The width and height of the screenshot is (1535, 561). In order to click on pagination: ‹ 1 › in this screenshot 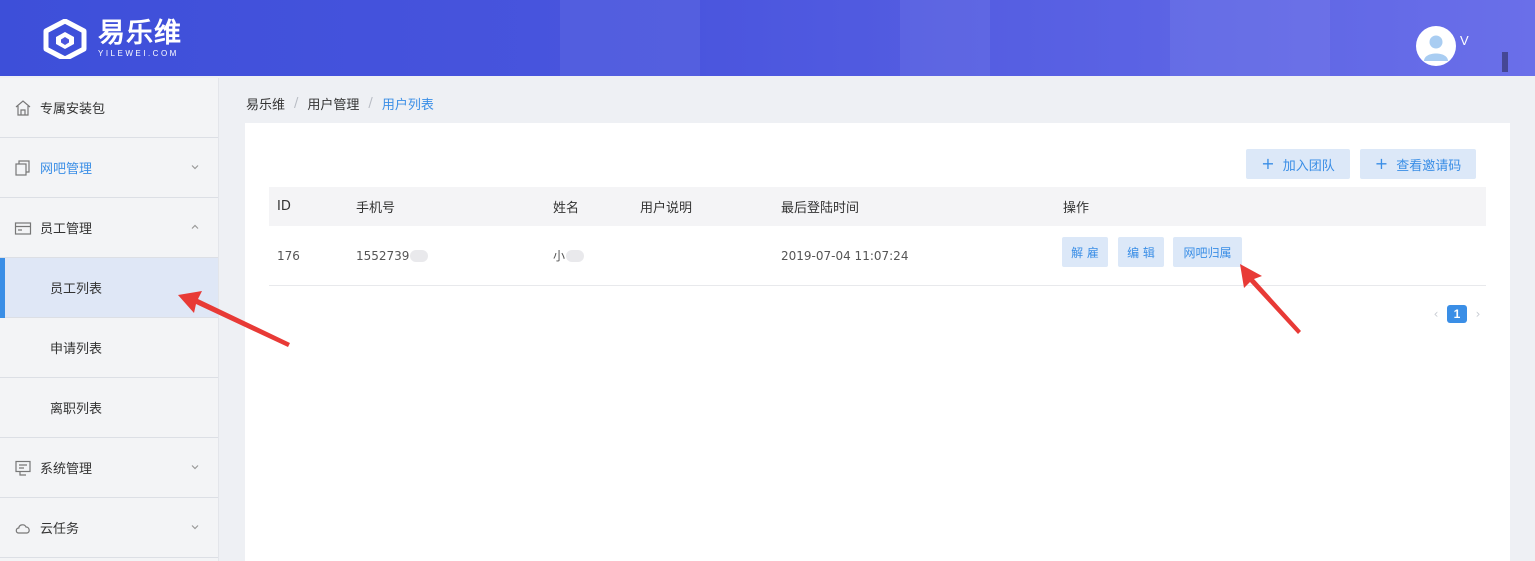, I will do `click(1457, 314)`.